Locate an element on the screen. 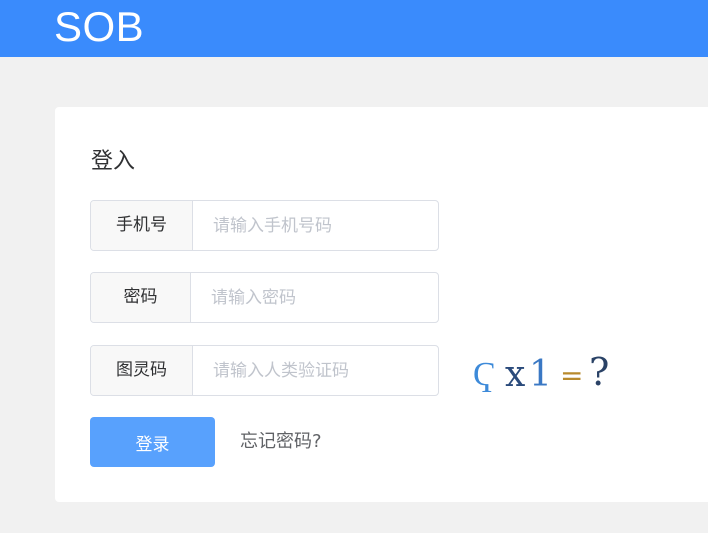 This screenshot has height=533, width=708. phone-input is located at coordinates (315, 225).